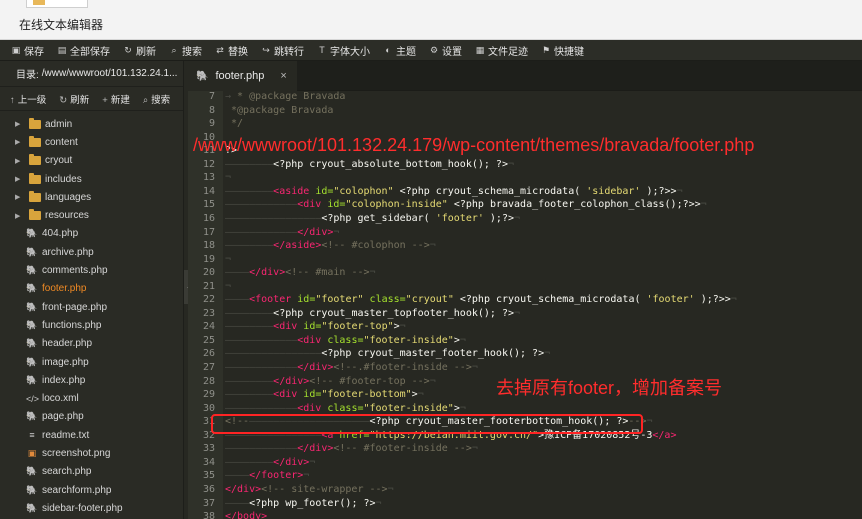 The image size is (862, 519). What do you see at coordinates (61, 142) in the screenshot?
I see `folder-label: content` at bounding box center [61, 142].